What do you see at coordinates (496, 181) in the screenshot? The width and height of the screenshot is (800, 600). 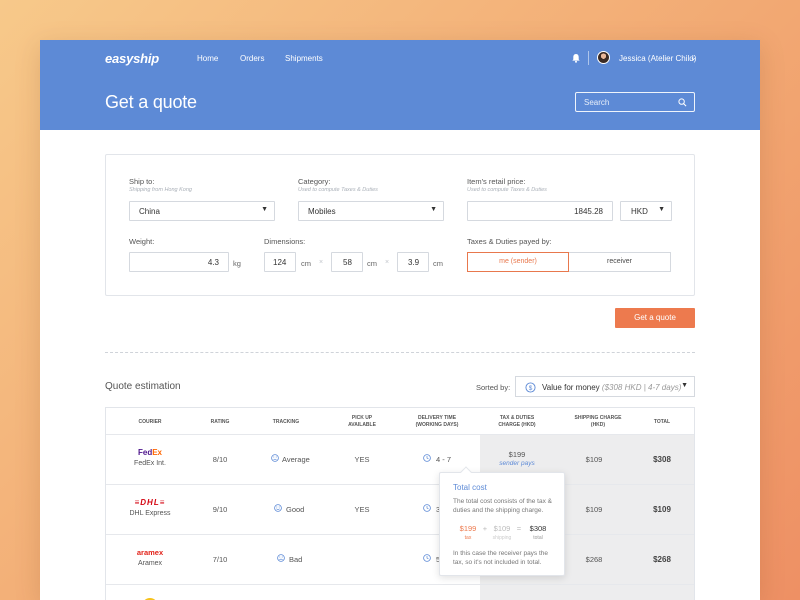 I see `price-label: Item's retail price:` at bounding box center [496, 181].